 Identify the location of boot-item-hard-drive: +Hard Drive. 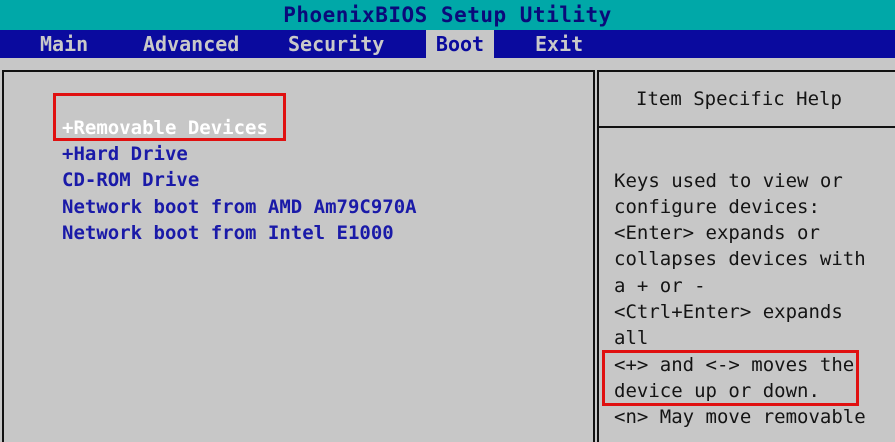
(125, 154).